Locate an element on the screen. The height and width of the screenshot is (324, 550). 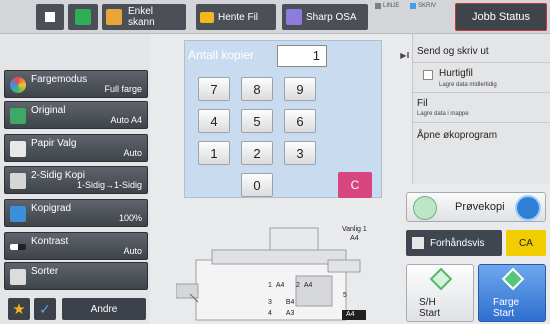
sort-icon is located at coordinates (18, 277).